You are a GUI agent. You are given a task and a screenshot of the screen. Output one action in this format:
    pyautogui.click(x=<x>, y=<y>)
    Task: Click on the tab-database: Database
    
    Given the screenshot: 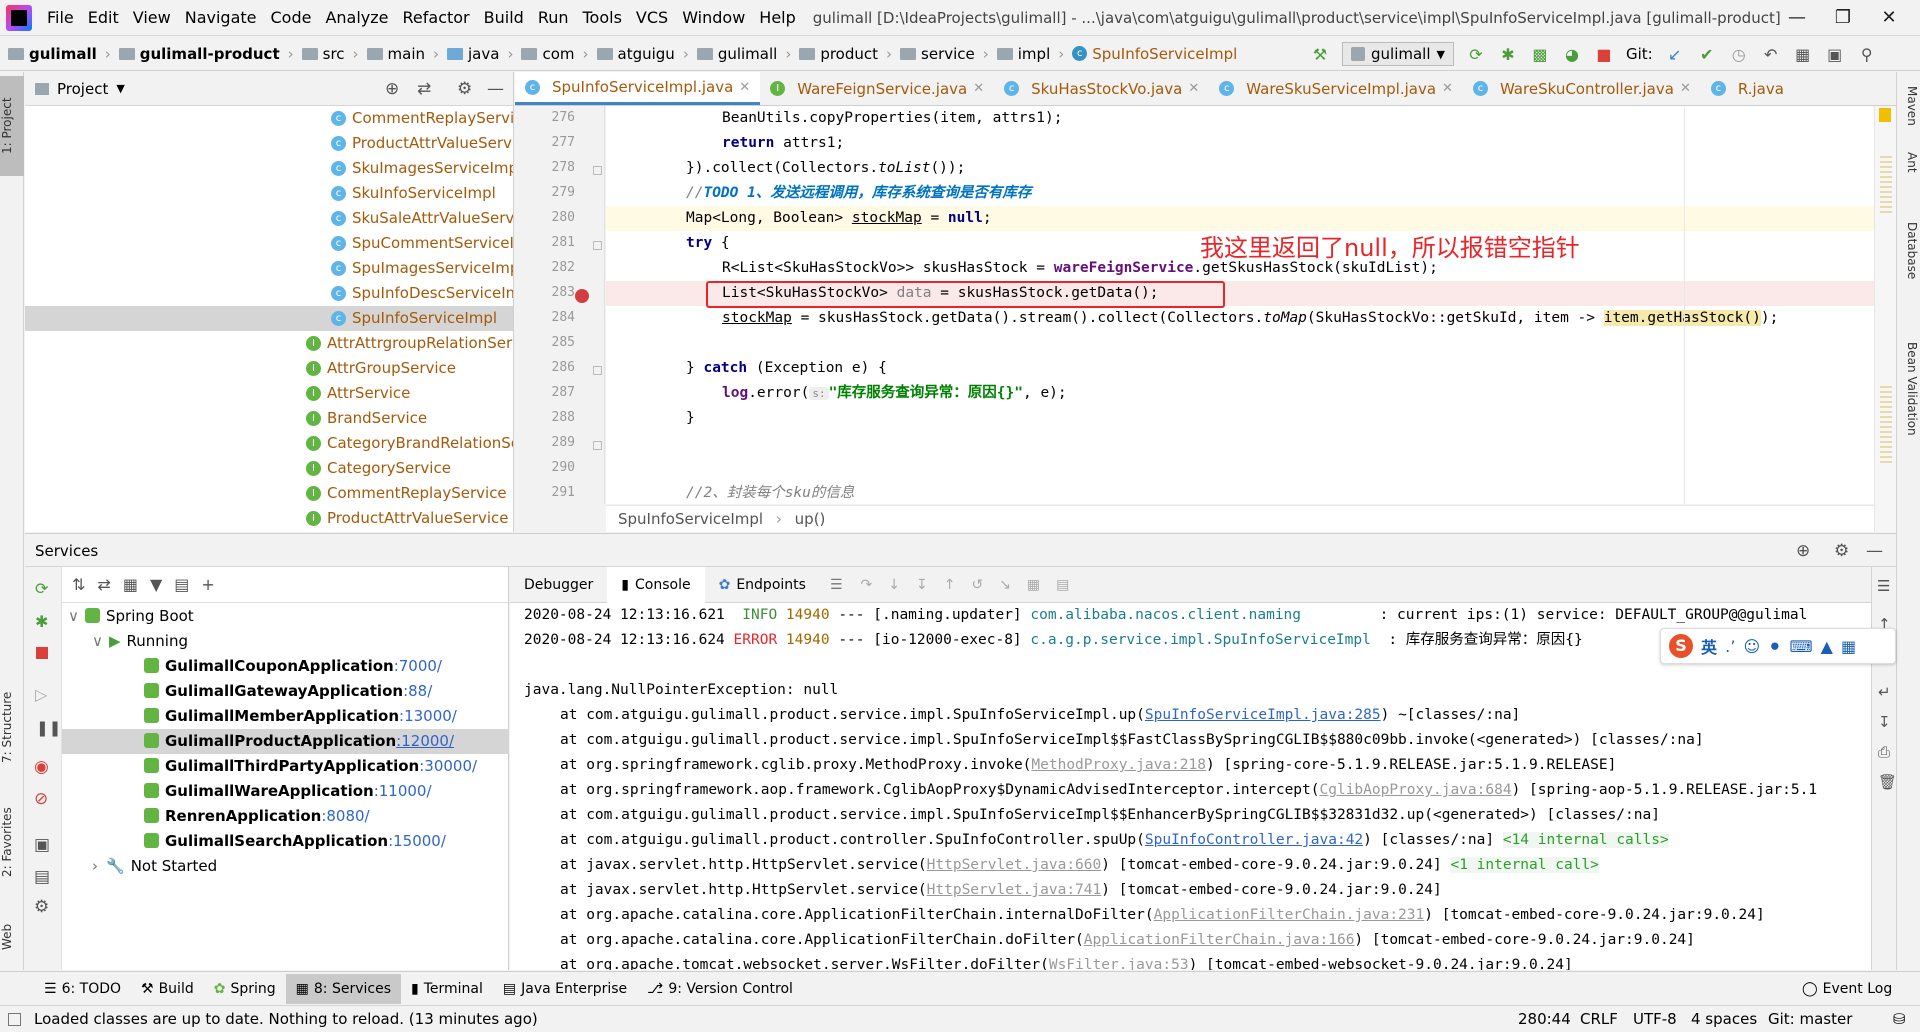 What is the action you would take?
    pyautogui.click(x=1909, y=250)
    